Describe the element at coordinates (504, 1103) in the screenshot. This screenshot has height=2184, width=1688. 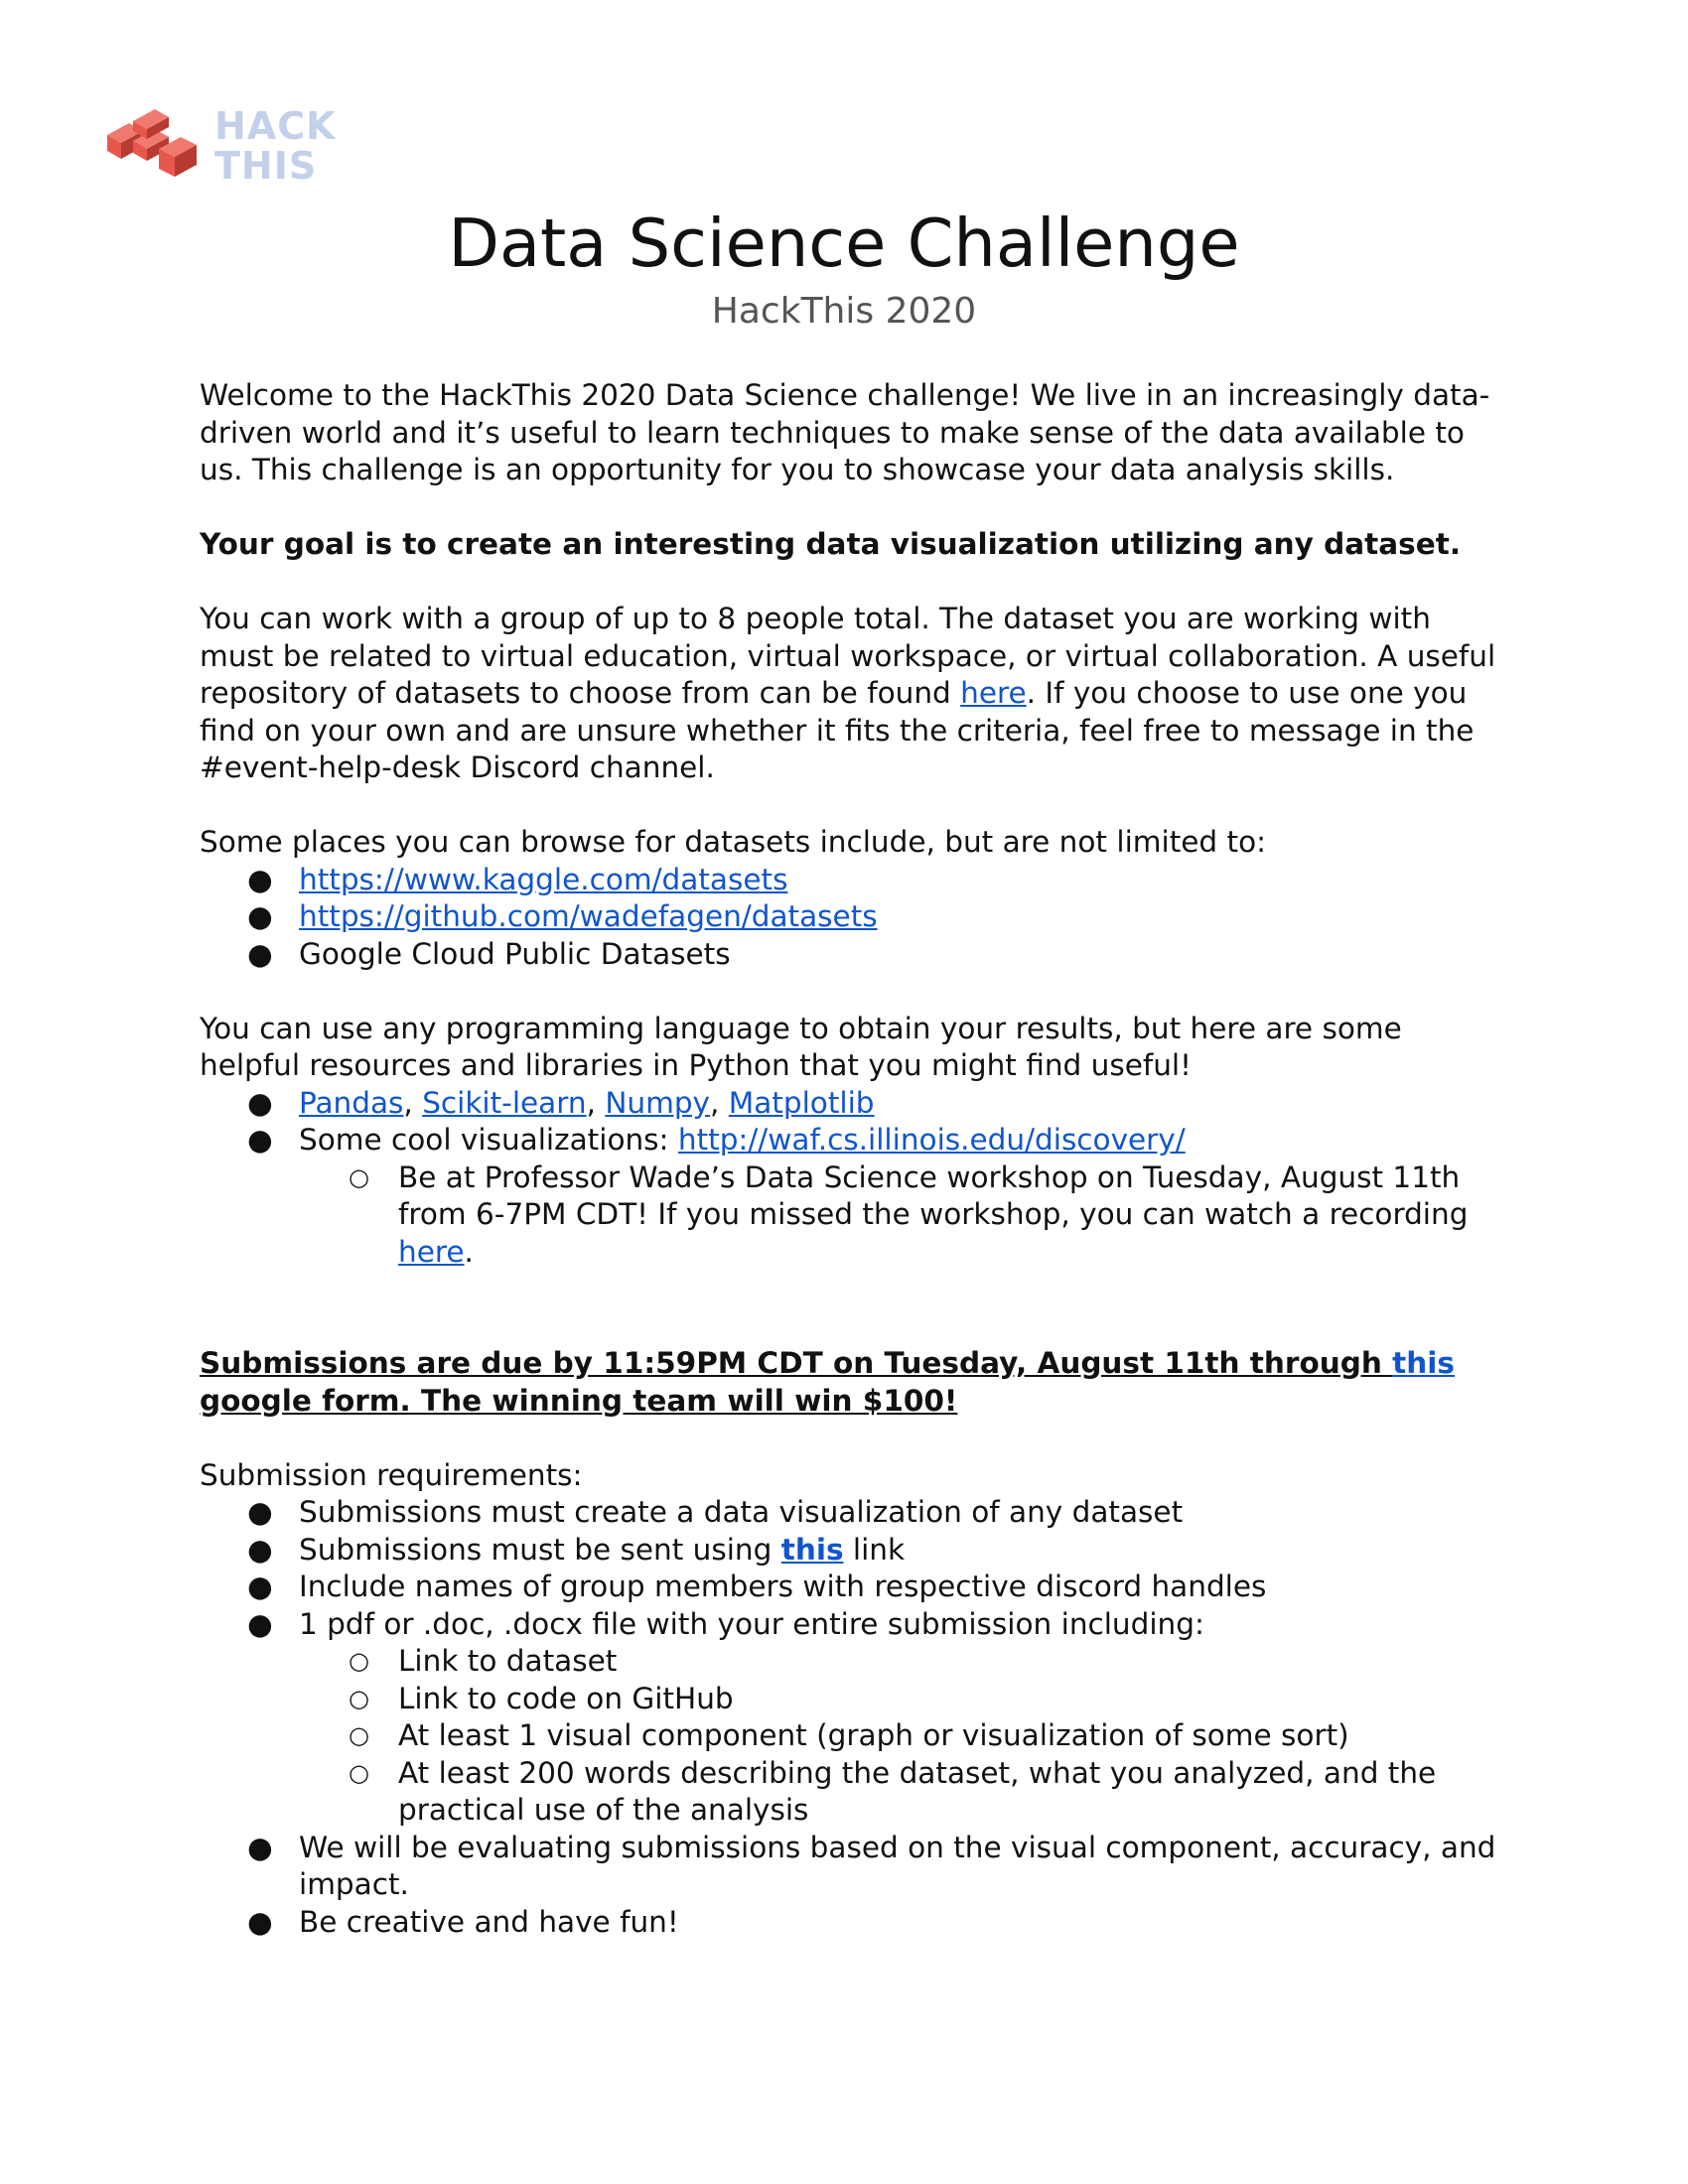
I see `scikit-learn-link: Scikit-learn` at that location.